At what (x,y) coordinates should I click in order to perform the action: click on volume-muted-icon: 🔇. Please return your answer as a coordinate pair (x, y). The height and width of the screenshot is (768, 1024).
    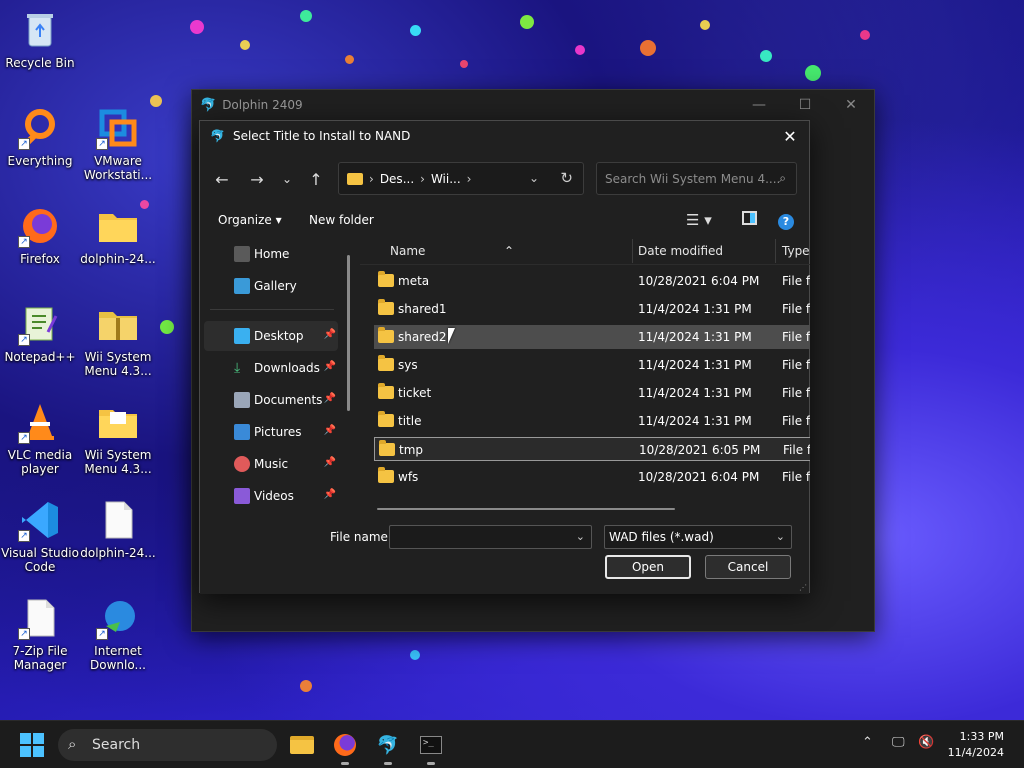
    Looking at the image, I should click on (926, 742).